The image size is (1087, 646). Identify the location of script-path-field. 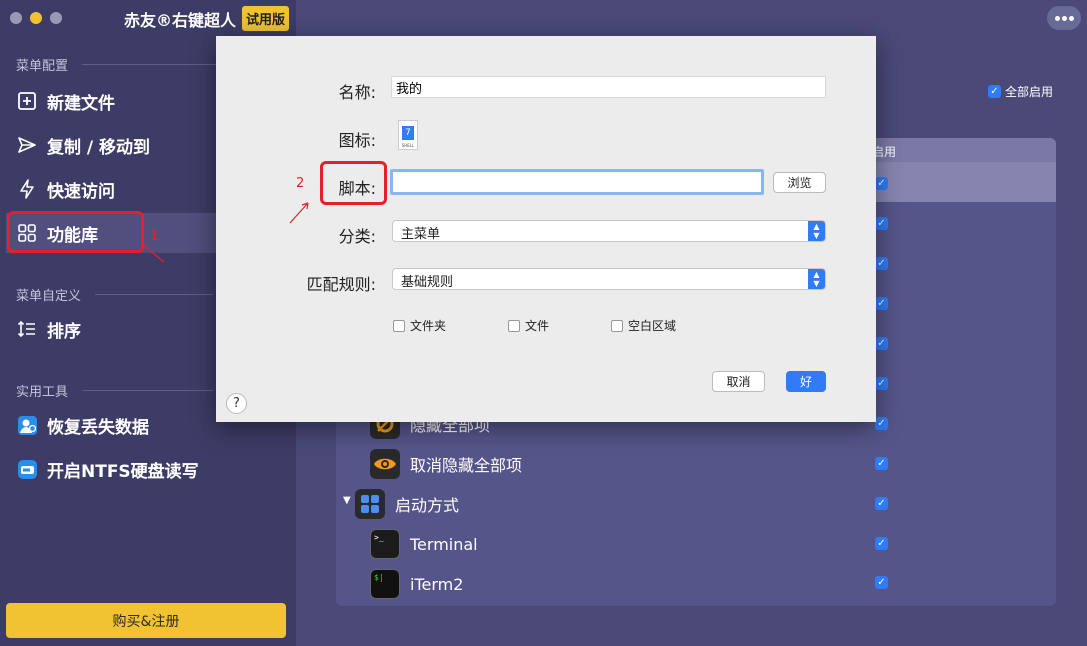
(577, 182).